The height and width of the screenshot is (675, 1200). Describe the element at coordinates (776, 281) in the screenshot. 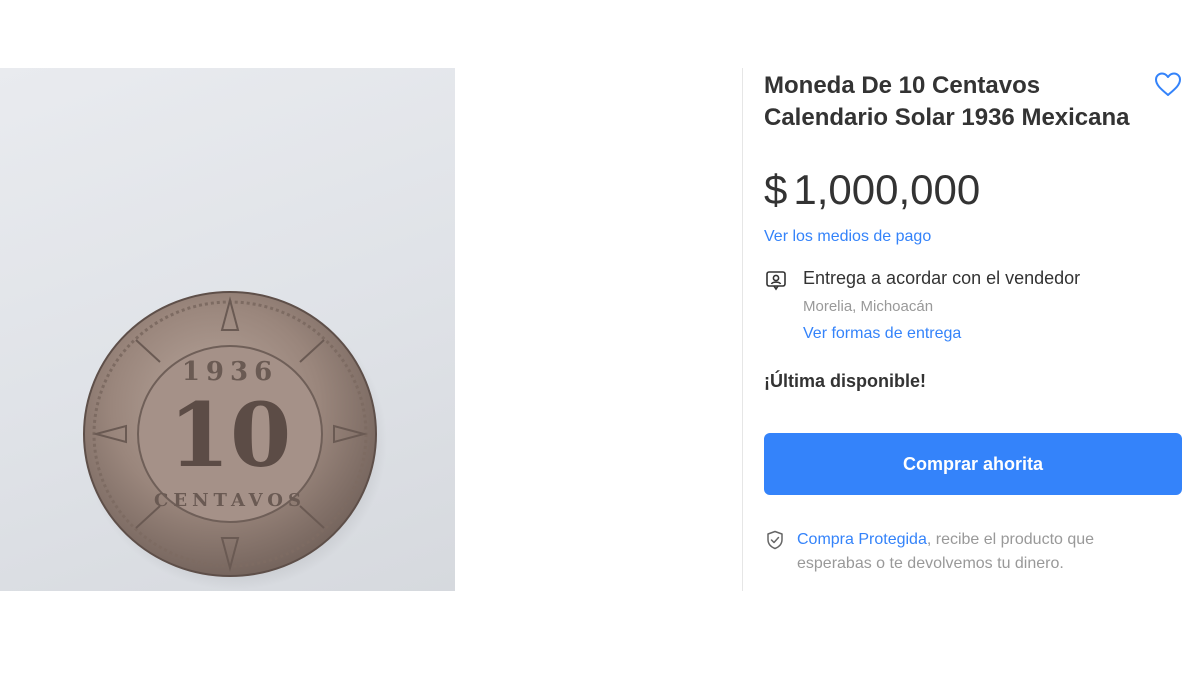

I see `delivery-person-icon` at that location.